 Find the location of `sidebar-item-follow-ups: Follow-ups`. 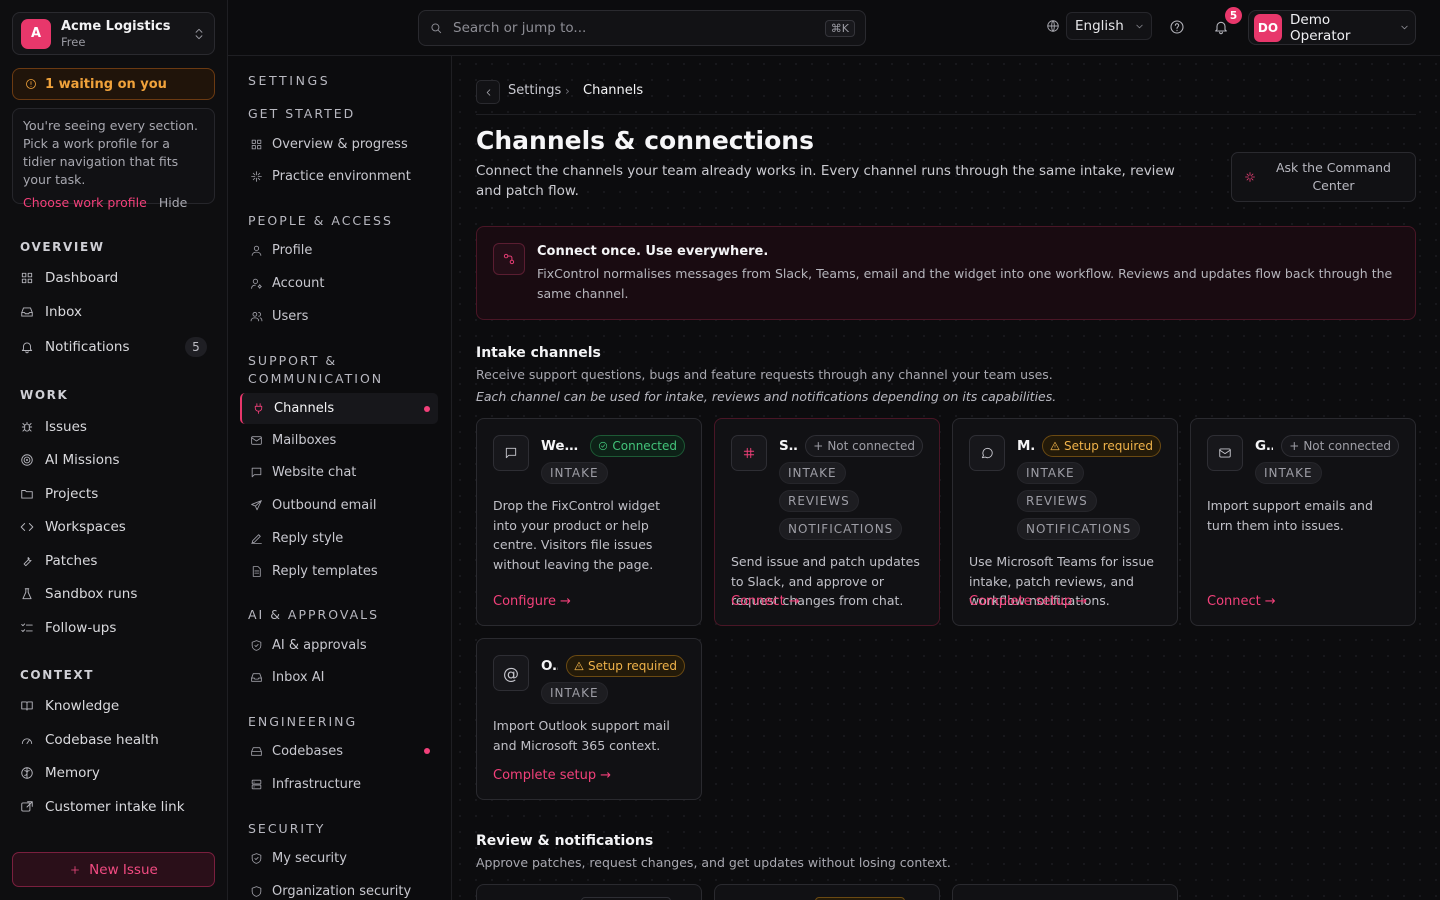

sidebar-item-follow-ups: Follow-ups is located at coordinates (113, 628).